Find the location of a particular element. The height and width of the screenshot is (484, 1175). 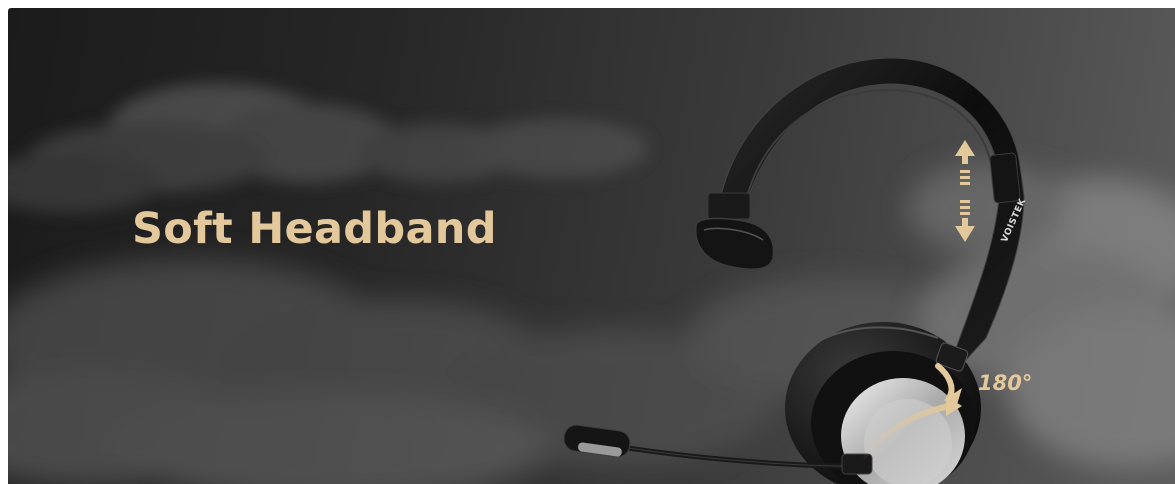

adjust-arrows-icon is located at coordinates (965, 191).